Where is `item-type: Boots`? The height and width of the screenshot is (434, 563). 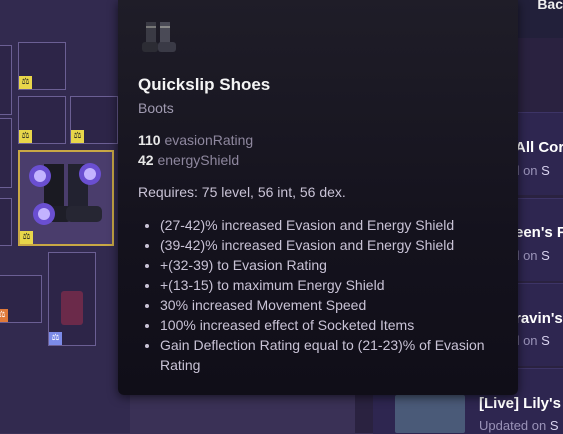
item-type: Boots is located at coordinates (156, 108).